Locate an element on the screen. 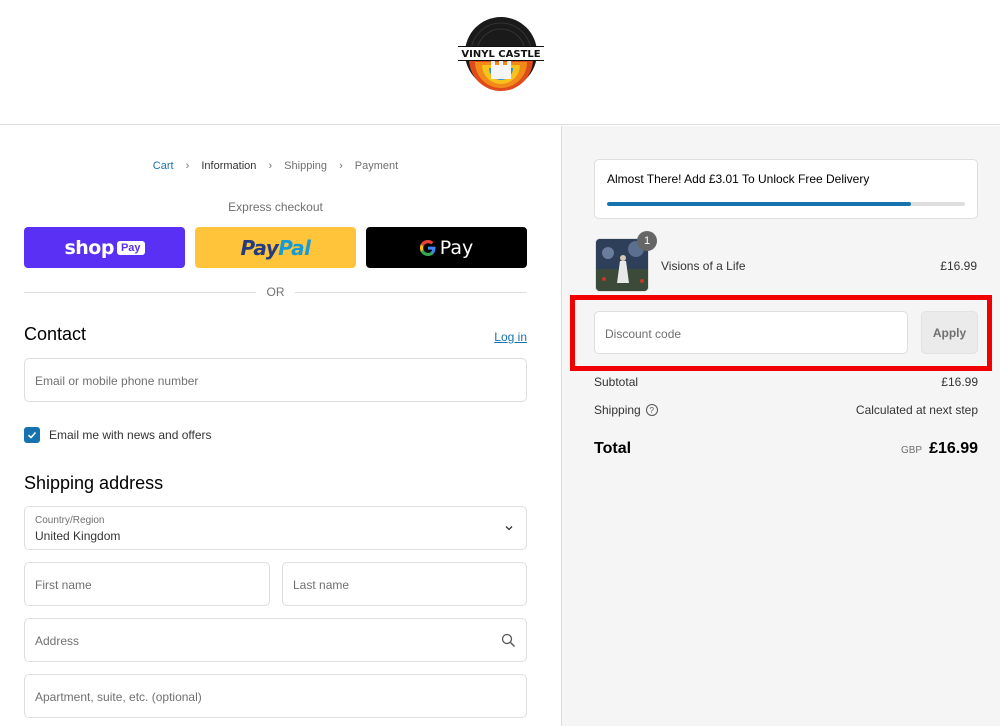  paypal-button: PayPal is located at coordinates (275, 247).